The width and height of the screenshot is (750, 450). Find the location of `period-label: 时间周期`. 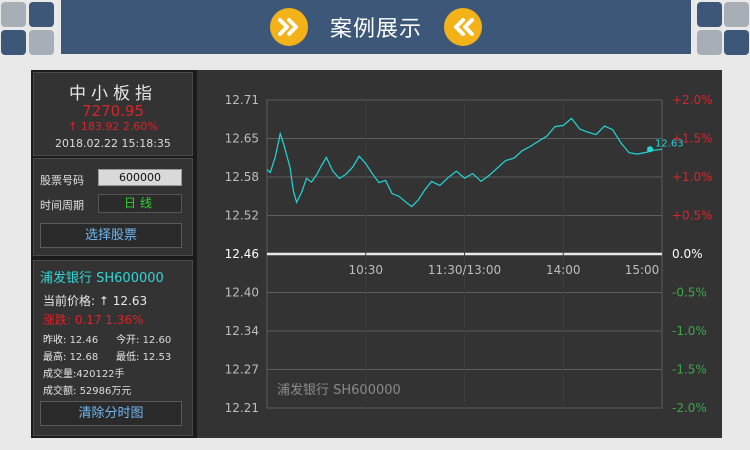

period-label: 时间周期 is located at coordinates (62, 205).